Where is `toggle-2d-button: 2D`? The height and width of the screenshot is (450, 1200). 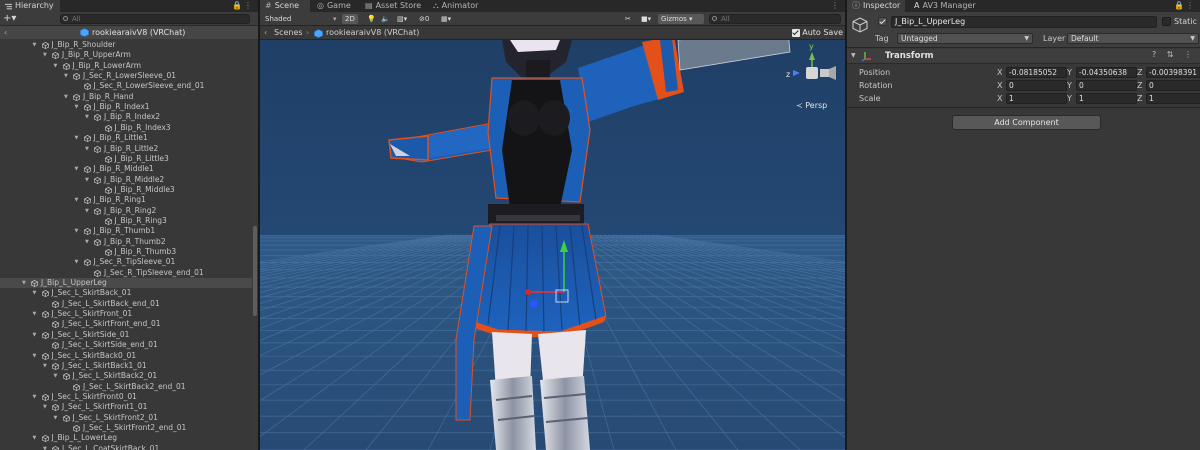
toggle-2d-button: 2D is located at coordinates (350, 19).